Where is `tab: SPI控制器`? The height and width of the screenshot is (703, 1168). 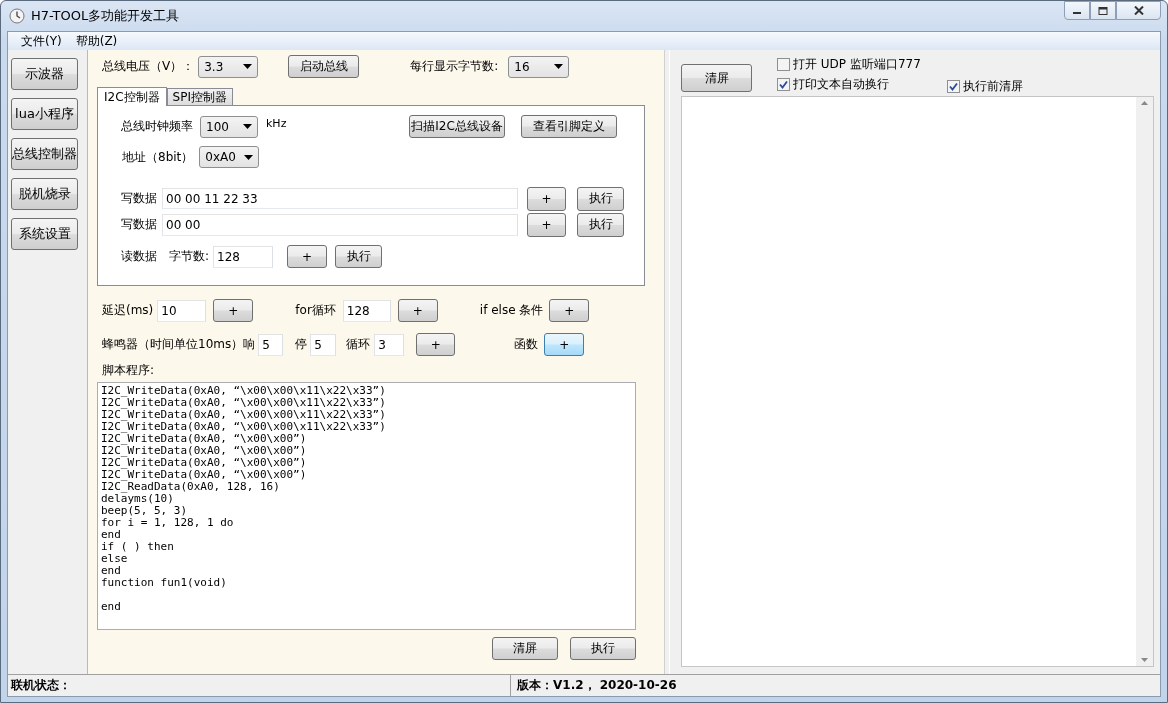 tab: SPI控制器 is located at coordinates (199, 96).